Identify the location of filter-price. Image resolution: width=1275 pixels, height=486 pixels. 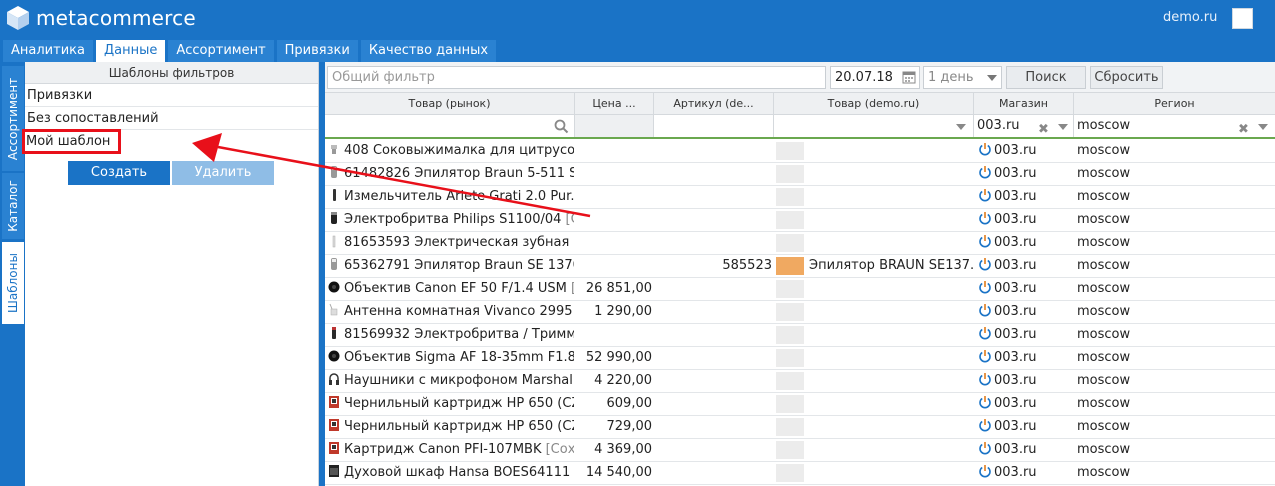
(614, 126).